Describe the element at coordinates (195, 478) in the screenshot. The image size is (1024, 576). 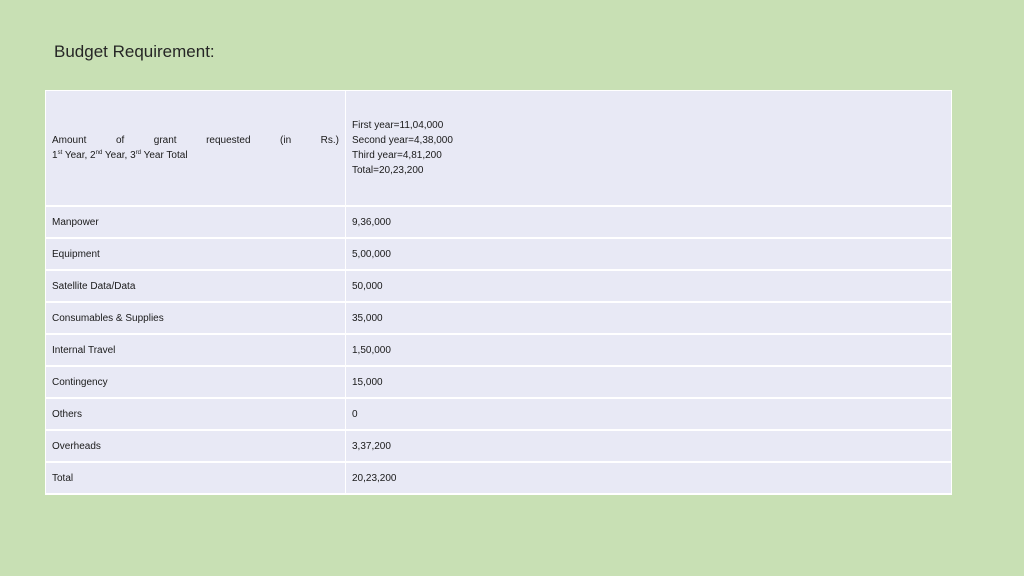
I see `row-label: Total` at that location.